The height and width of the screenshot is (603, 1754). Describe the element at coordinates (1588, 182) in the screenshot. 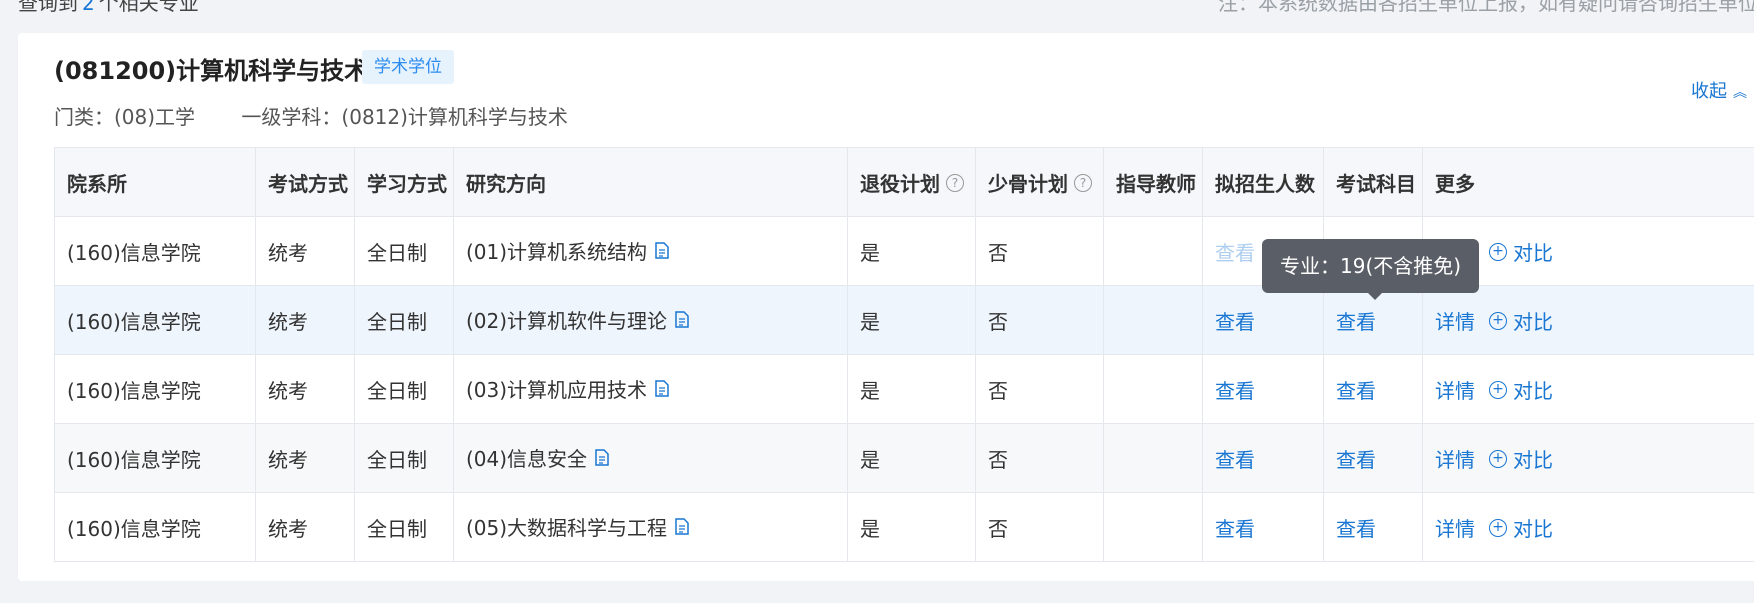

I see `col-header-more: 更多` at that location.